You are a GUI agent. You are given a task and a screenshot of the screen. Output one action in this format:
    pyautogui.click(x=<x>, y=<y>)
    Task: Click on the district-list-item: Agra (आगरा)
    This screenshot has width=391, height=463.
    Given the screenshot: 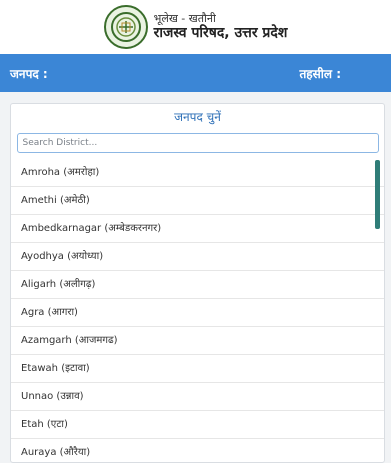 What is the action you would take?
    pyautogui.click(x=197, y=313)
    